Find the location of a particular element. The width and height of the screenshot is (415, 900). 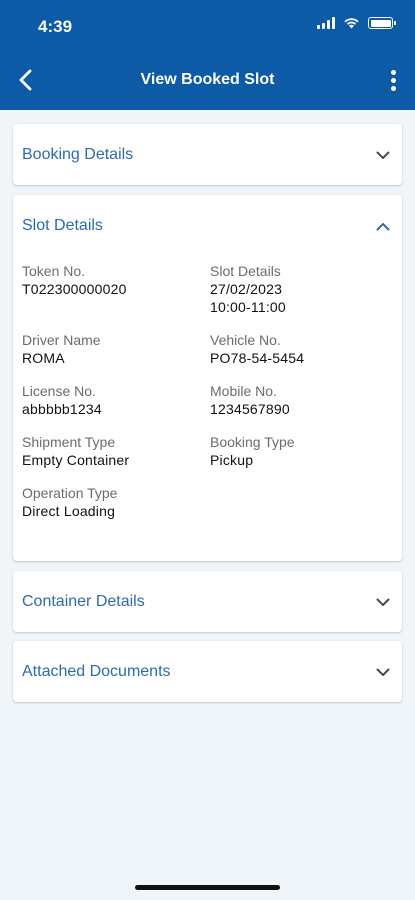

attached-documents-title: Attached Documents is located at coordinates (96, 671).